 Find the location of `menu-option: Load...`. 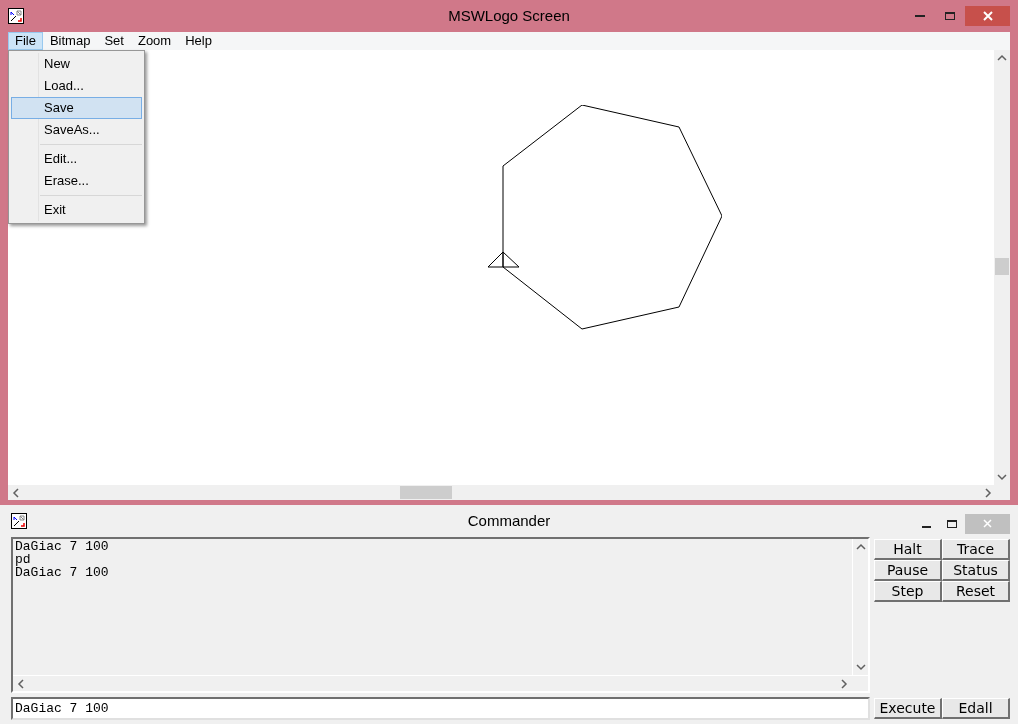

menu-option: Load... is located at coordinates (76, 86).